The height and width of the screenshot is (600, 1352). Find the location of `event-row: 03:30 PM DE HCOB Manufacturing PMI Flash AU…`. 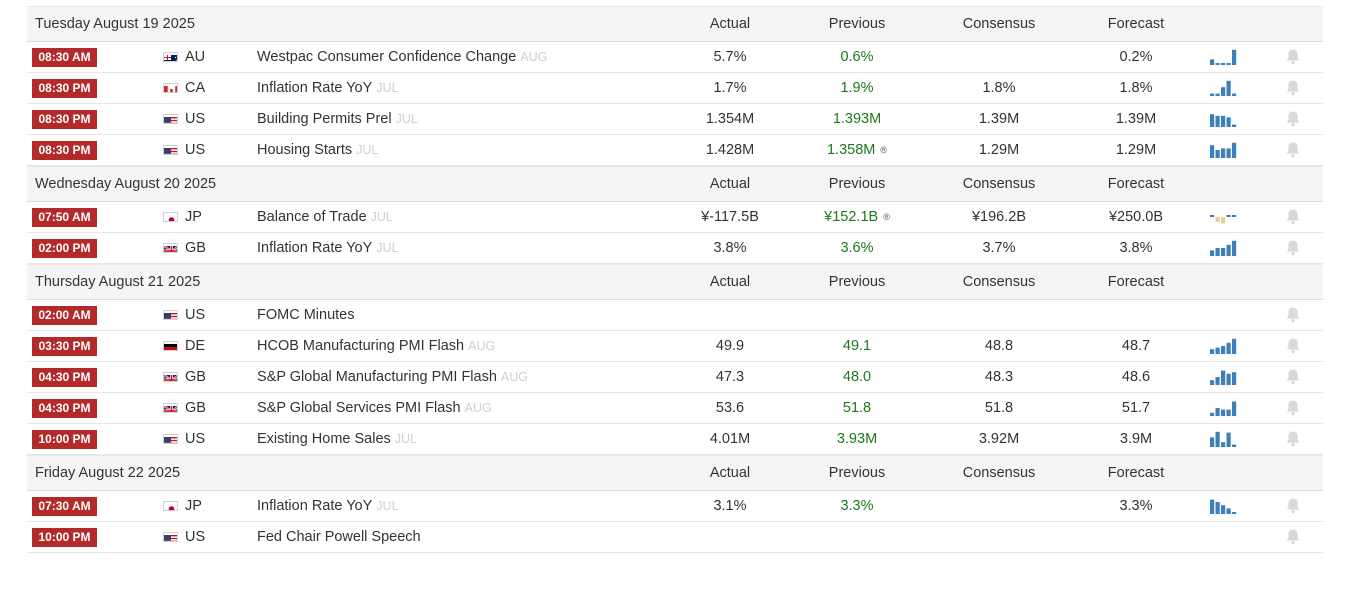

event-row: 03:30 PM DE HCOB Manufacturing PMI Flash AU… is located at coordinates (675, 346).